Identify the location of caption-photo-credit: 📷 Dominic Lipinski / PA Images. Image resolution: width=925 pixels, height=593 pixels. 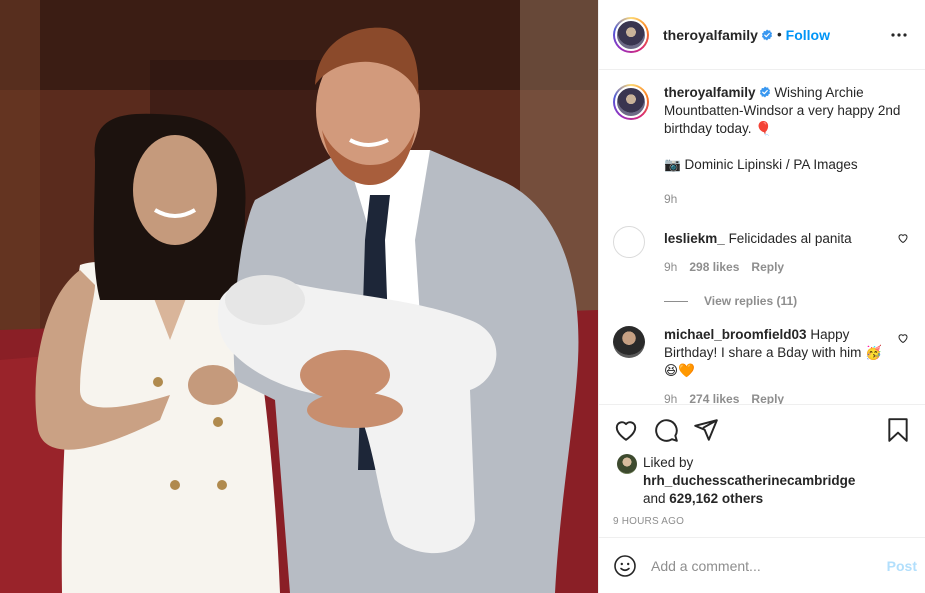
(761, 164).